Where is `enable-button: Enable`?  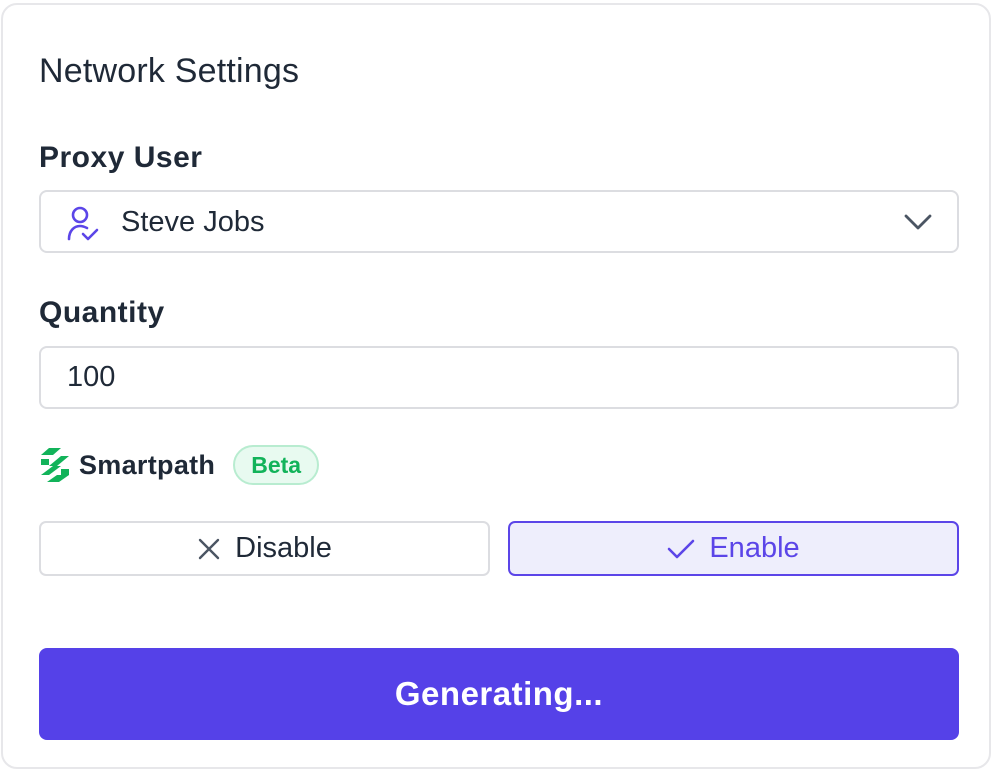
enable-button: Enable is located at coordinates (733, 548).